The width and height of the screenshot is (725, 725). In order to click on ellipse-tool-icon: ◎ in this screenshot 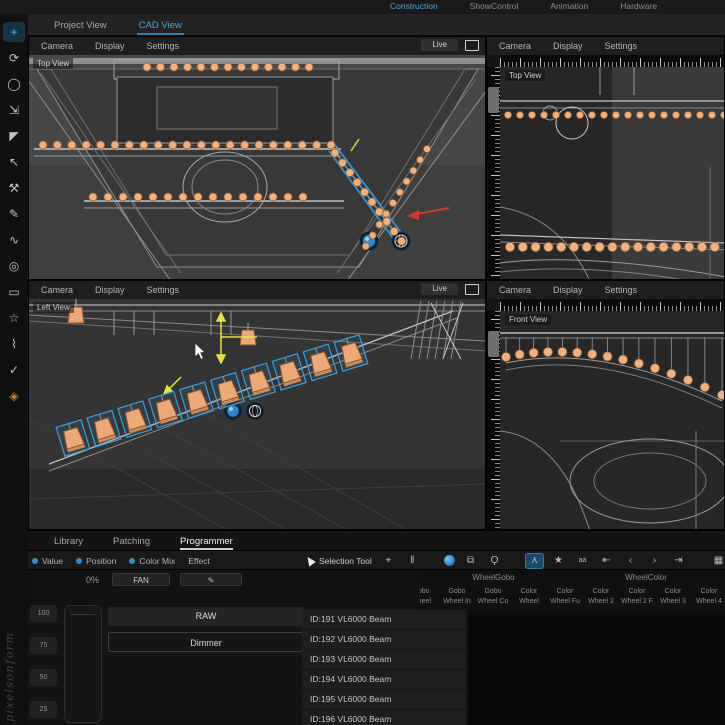, I will do `click(14, 266)`.